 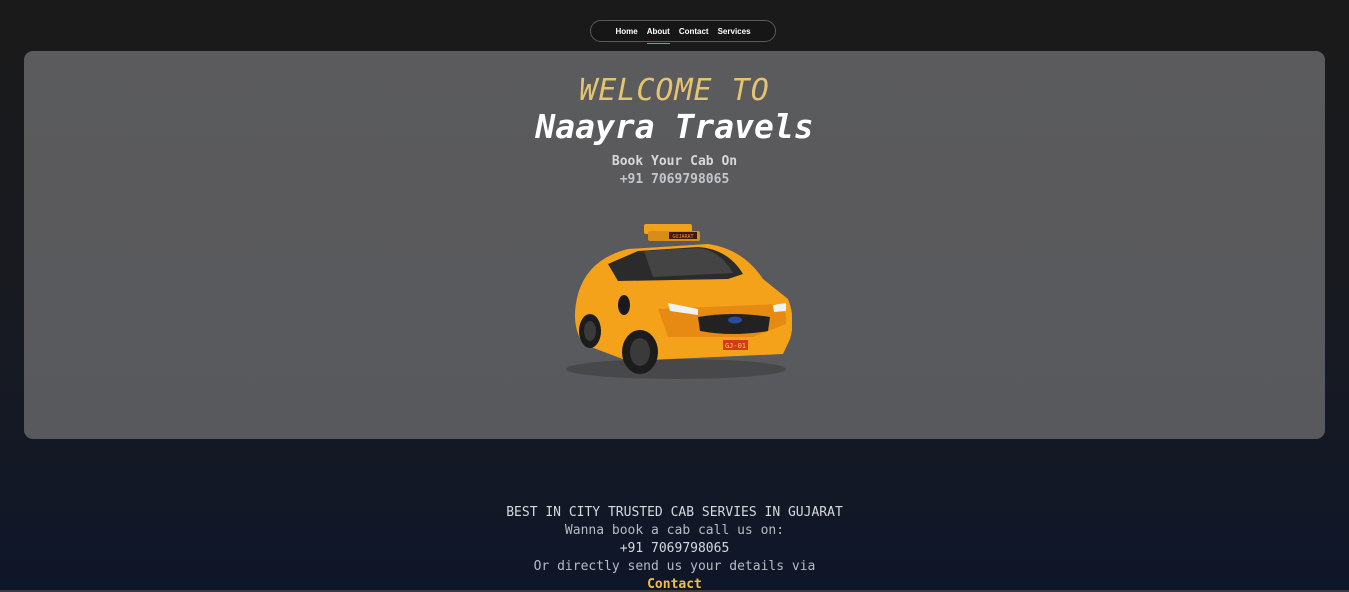 I want to click on welcome-heading: WELCOME TO, so click(x=674, y=90).